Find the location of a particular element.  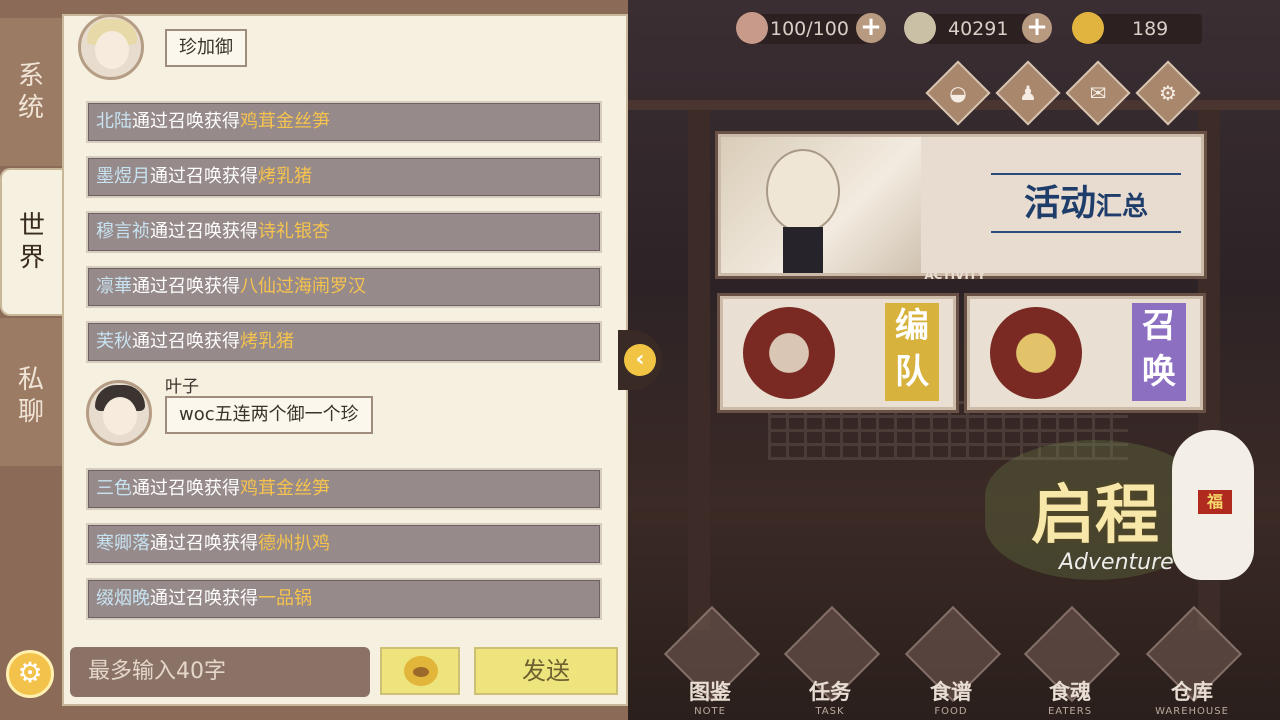

tab-label: 统 is located at coordinates (30, 108).